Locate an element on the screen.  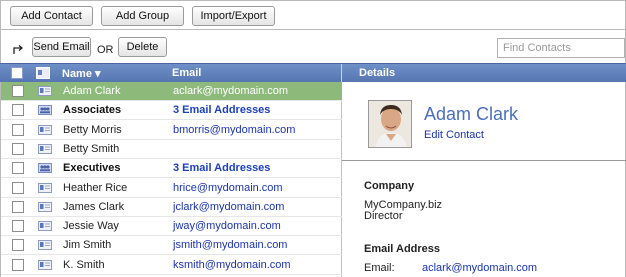
email-label: Email: is located at coordinates (379, 268).